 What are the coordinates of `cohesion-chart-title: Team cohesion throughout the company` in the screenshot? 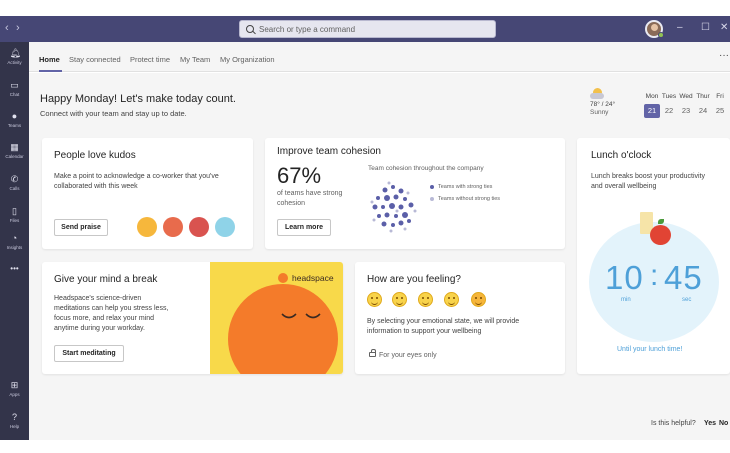 It's located at (426, 168).